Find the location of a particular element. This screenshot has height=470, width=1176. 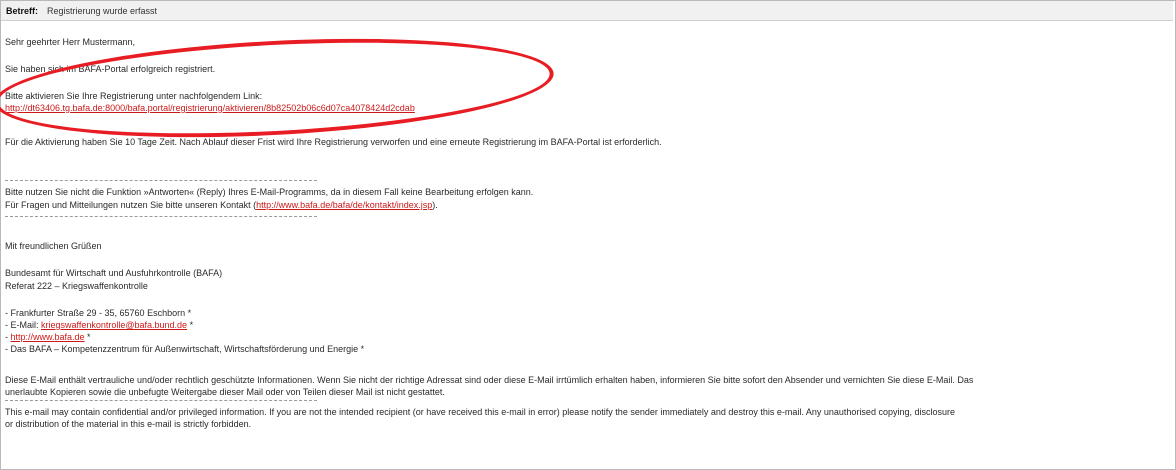

web-link: http://www.bafa.de is located at coordinates (48, 337).